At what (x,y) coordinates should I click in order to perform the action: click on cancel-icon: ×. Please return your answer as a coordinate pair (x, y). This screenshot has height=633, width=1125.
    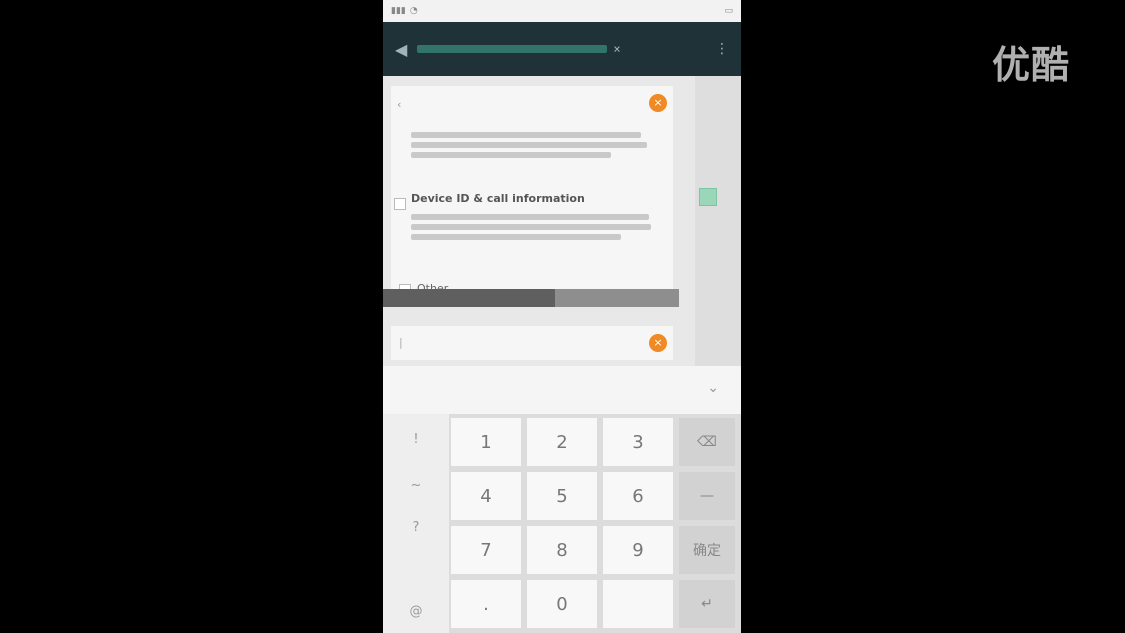
    Looking at the image, I should click on (658, 103).